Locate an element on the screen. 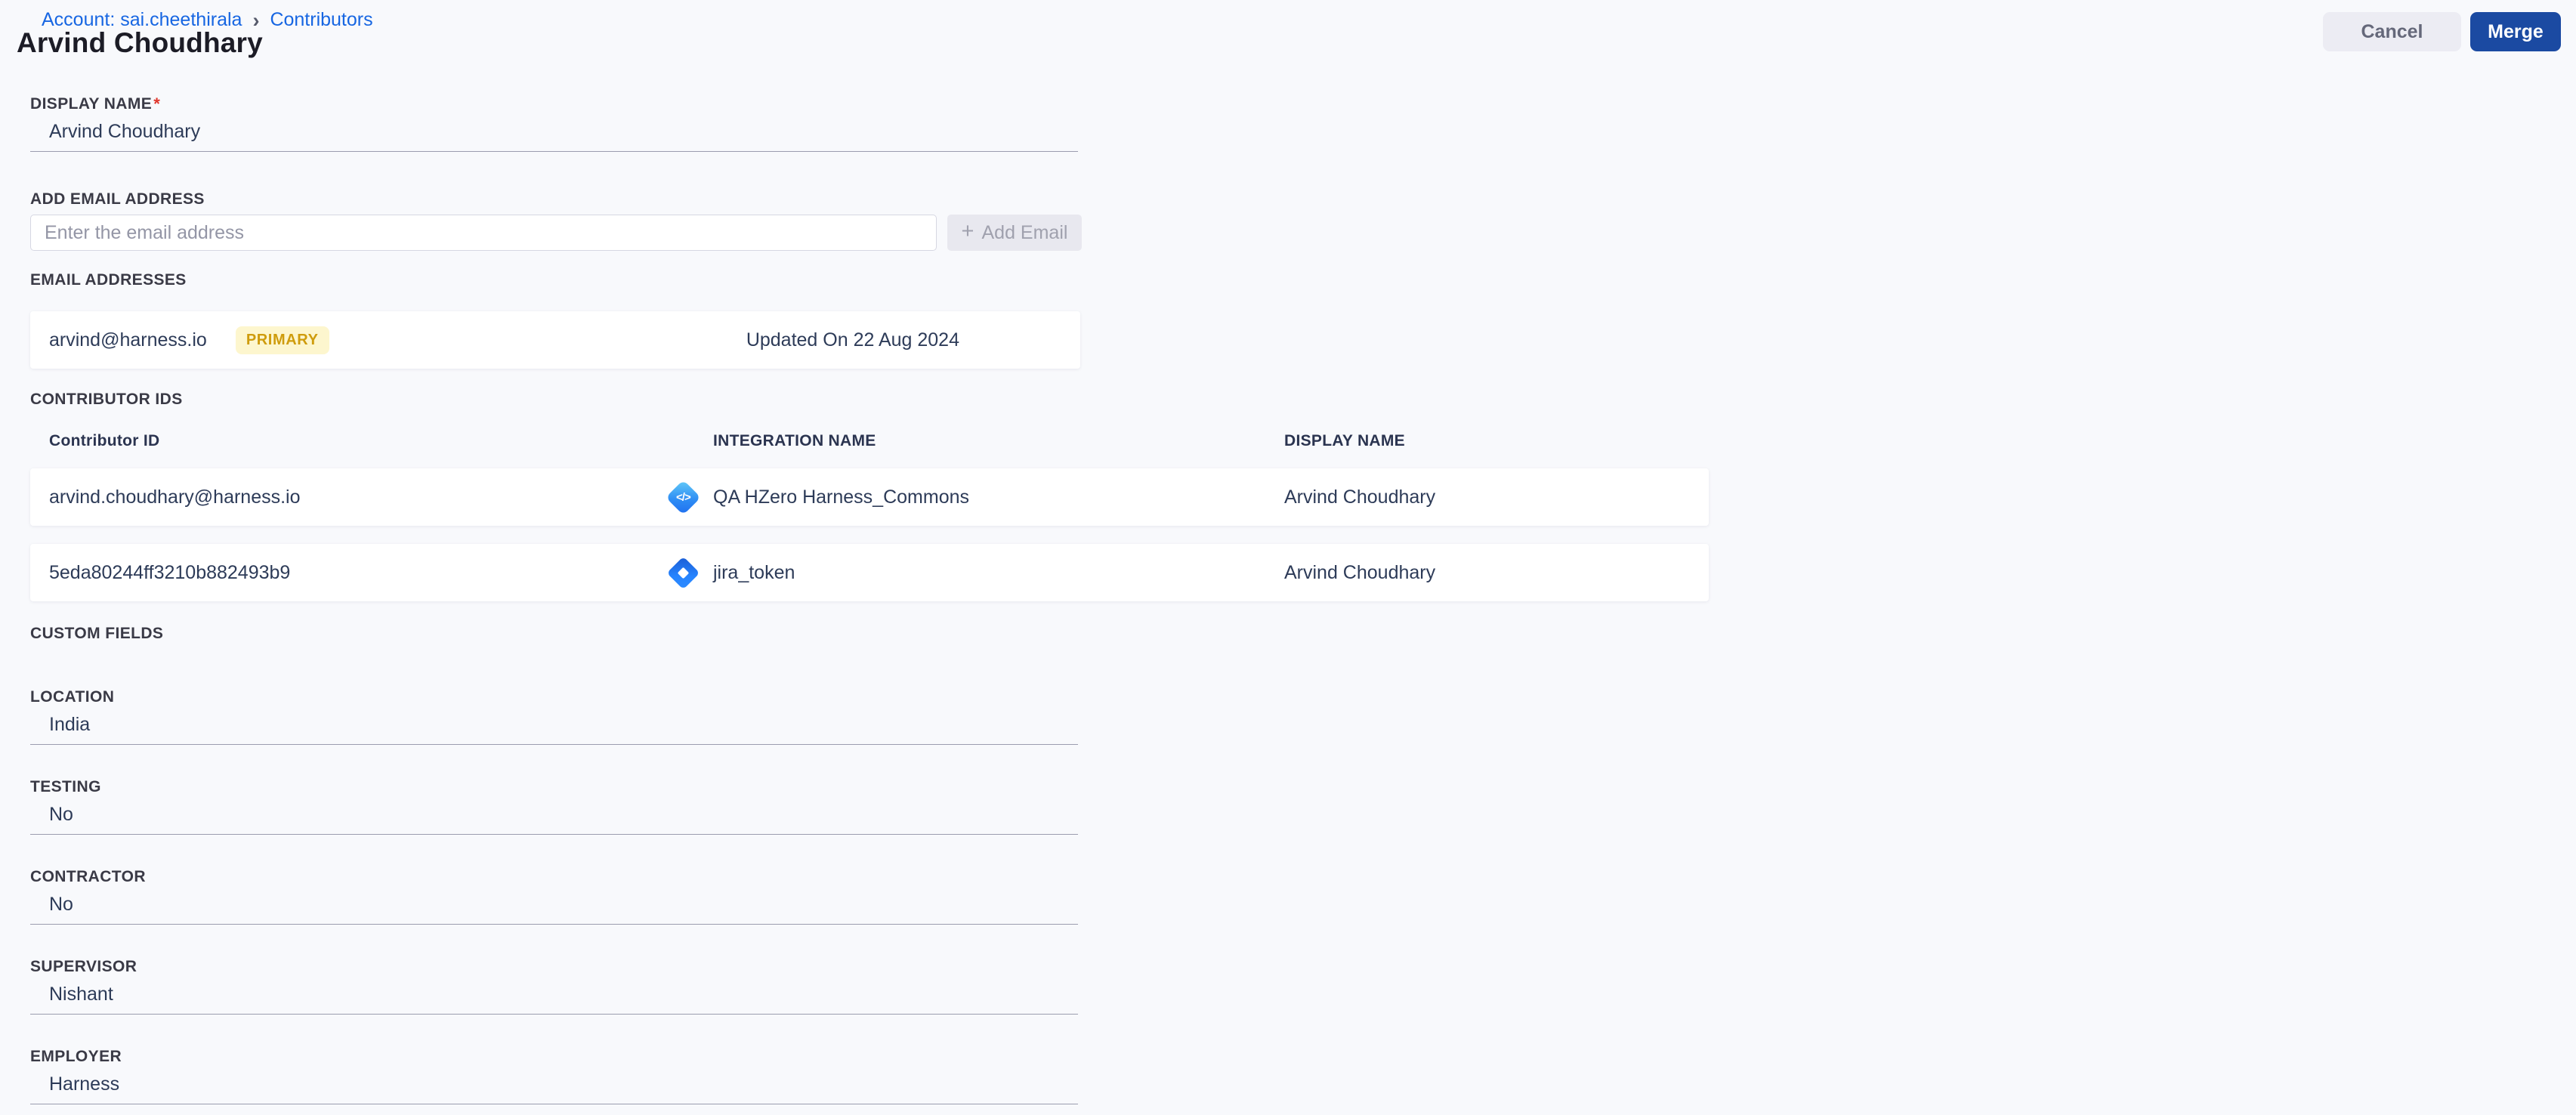 Image resolution: width=2576 pixels, height=1115 pixels. add-email-button: + Add Email is located at coordinates (1014, 233).